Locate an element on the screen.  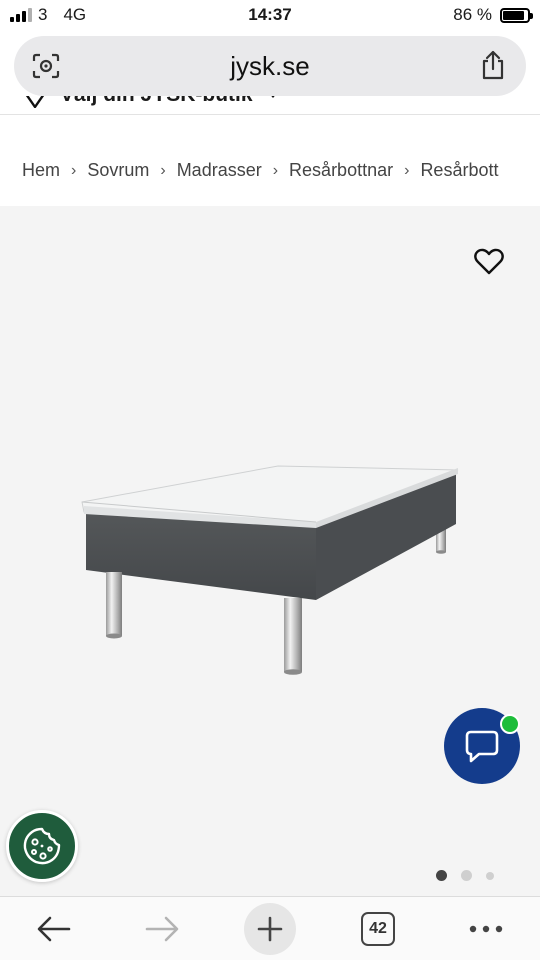
store-selector-inner: Välj din JYSK-butik is located at coordinates (151, 102).